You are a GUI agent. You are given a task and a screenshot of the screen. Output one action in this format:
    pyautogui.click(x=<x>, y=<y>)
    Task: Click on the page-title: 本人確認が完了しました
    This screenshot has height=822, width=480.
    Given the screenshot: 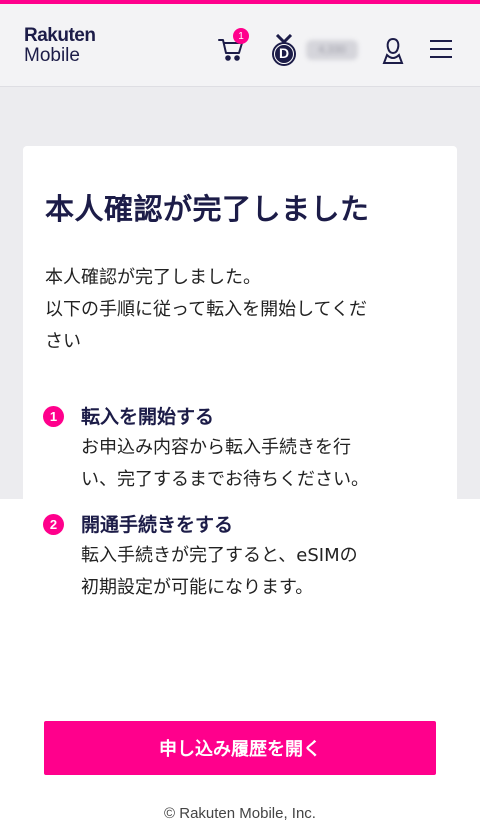 What is the action you would take?
    pyautogui.click(x=207, y=209)
    